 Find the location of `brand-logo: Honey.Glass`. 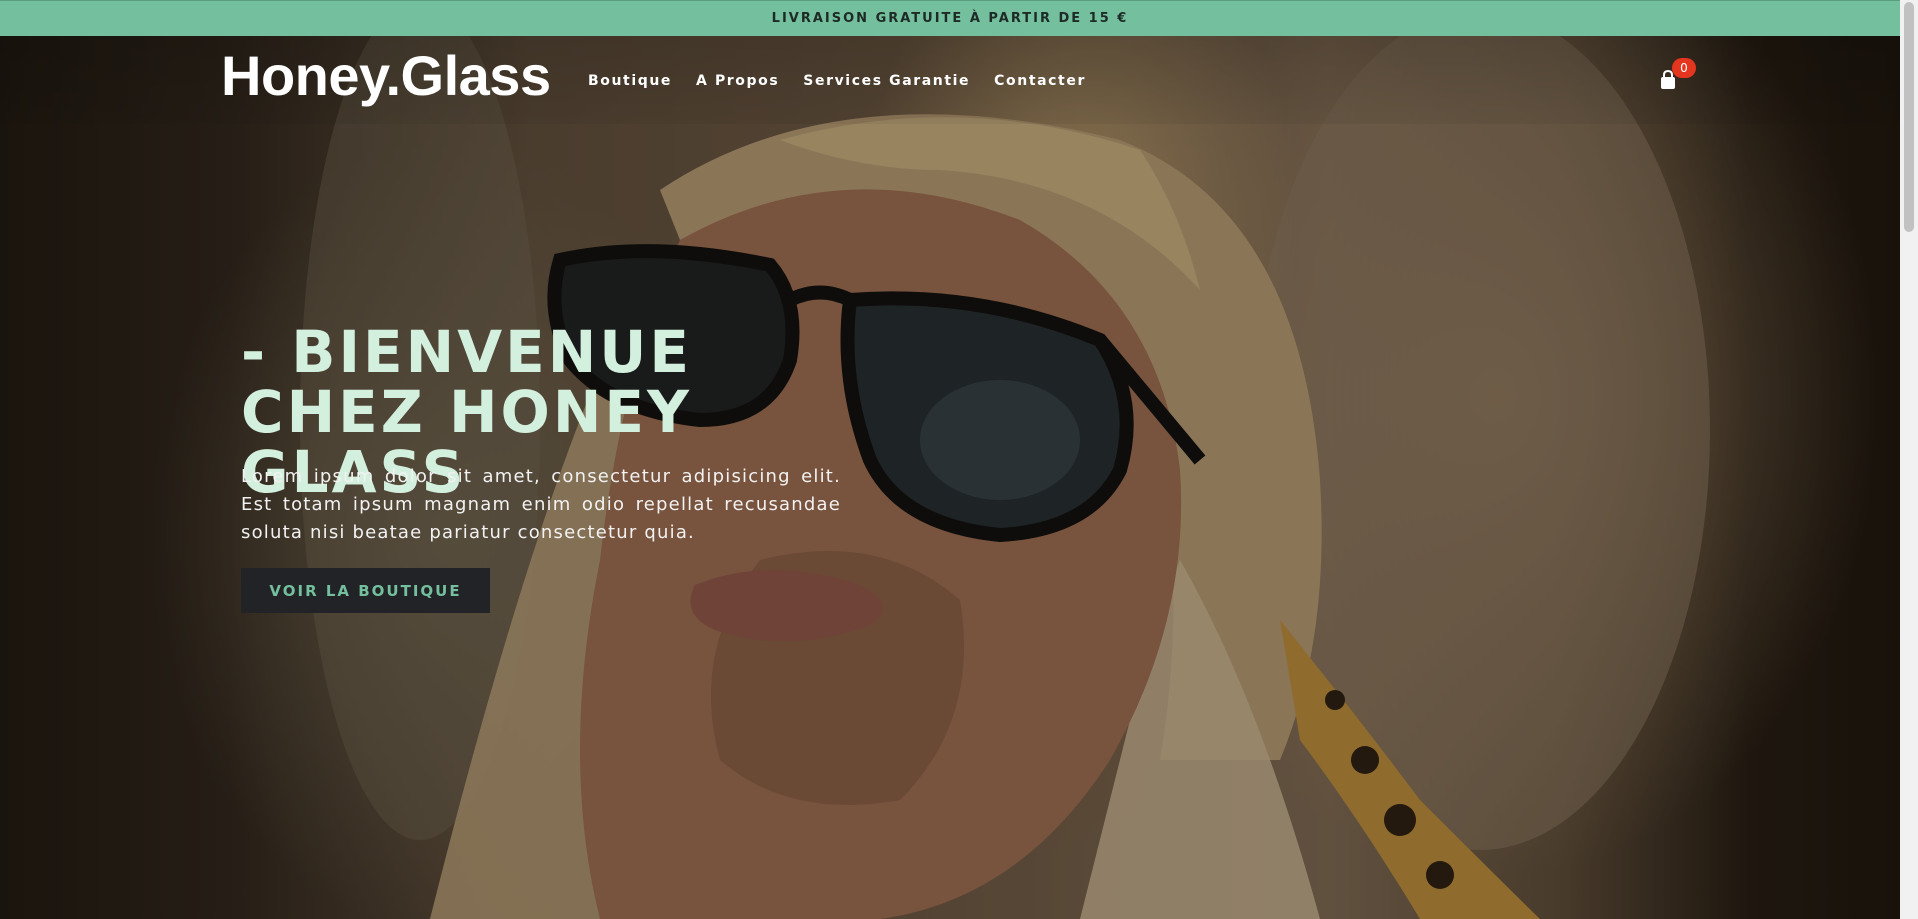

brand-logo: Honey.Glass is located at coordinates (386, 76).